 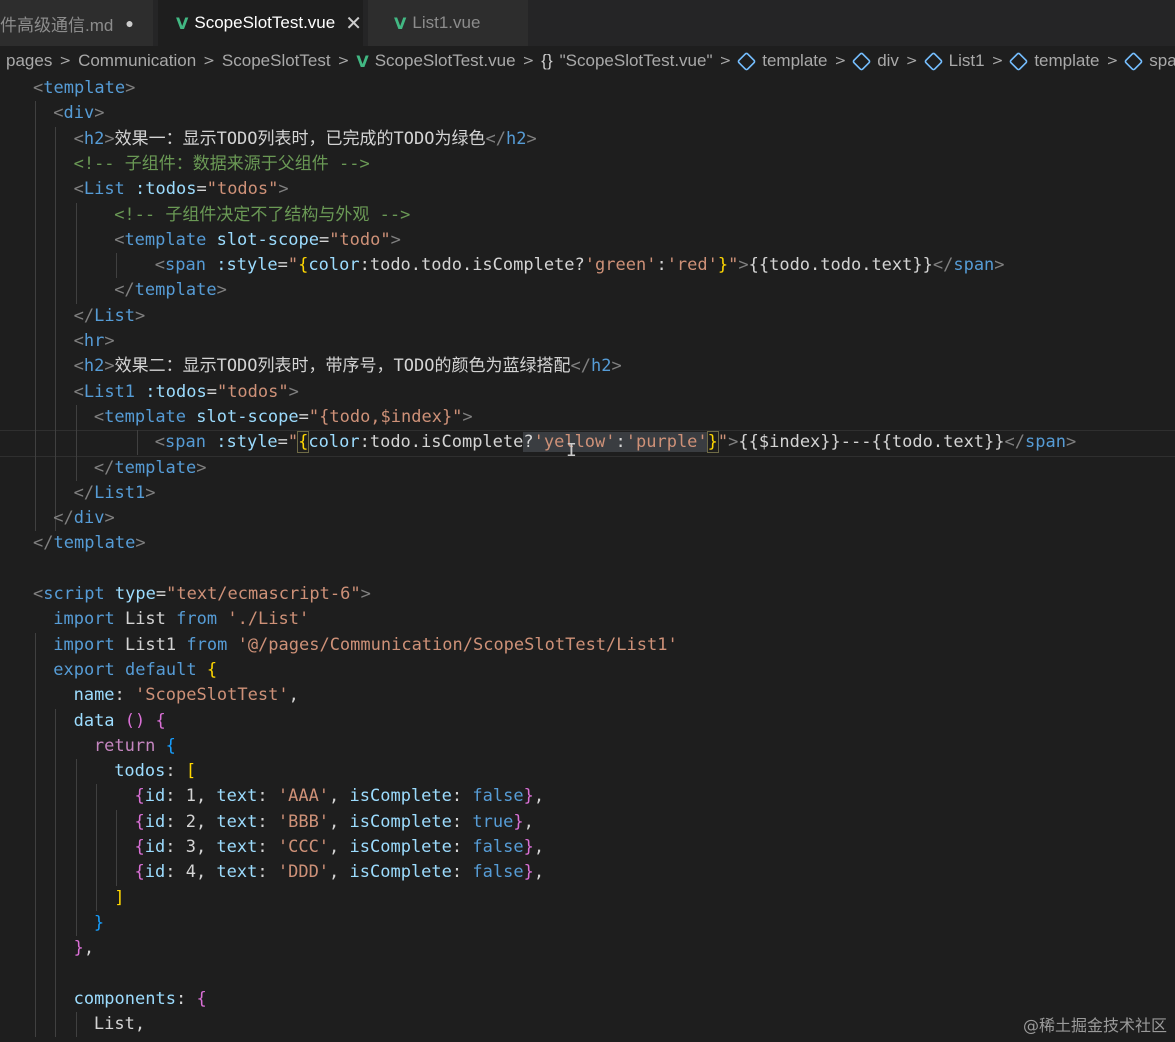 What do you see at coordinates (78, 113) in the screenshot?
I see `code-line: <div>` at bounding box center [78, 113].